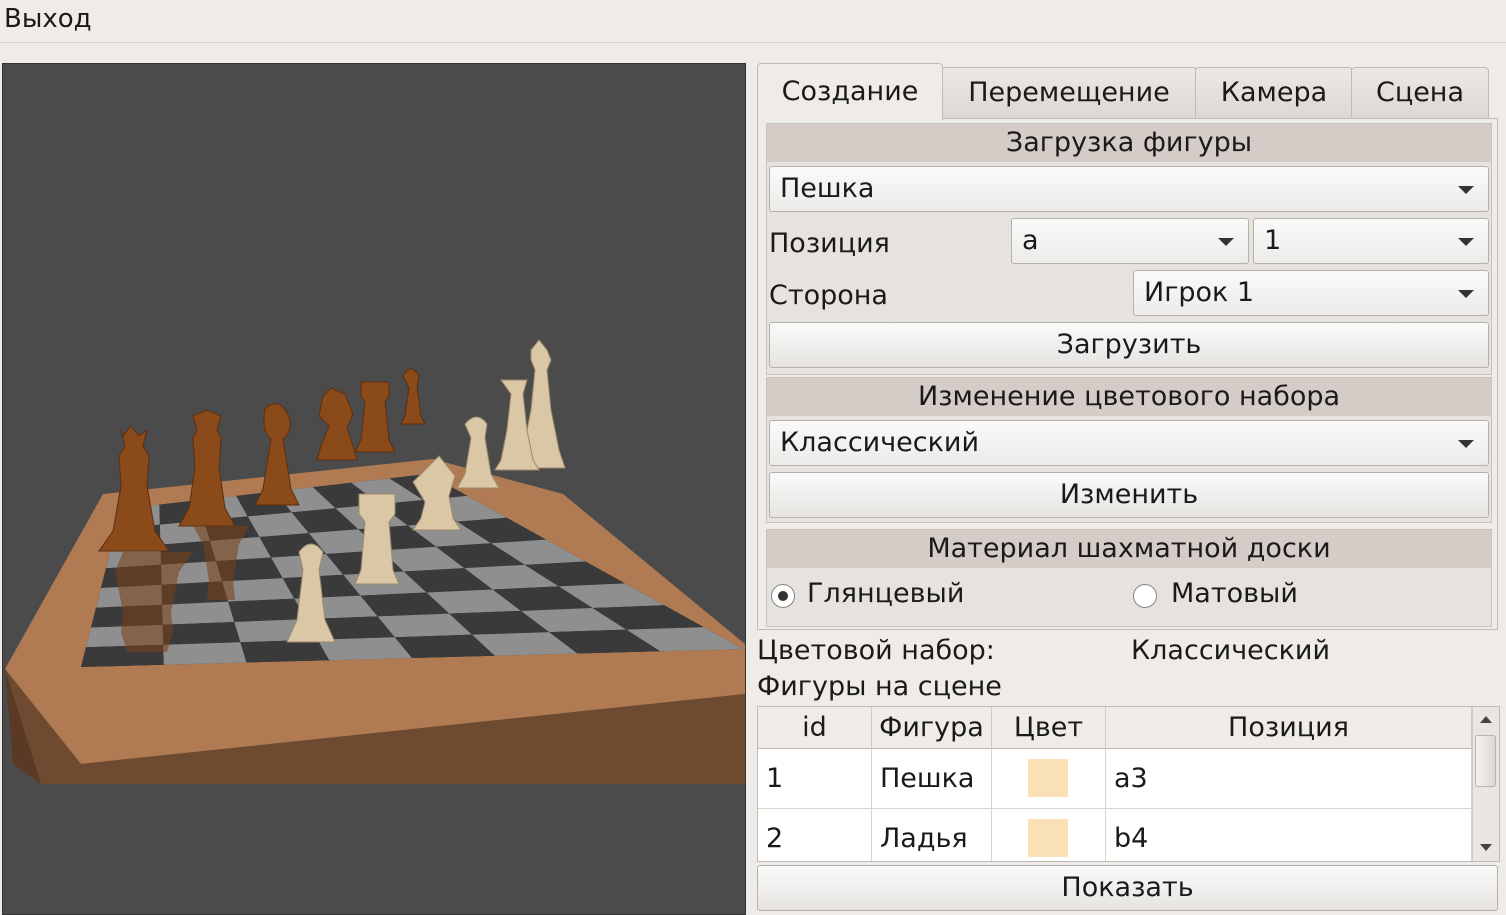 This screenshot has height=915, width=1506. Describe the element at coordinates (1049, 728) in the screenshot. I see `col-header-color: Цвет` at that location.